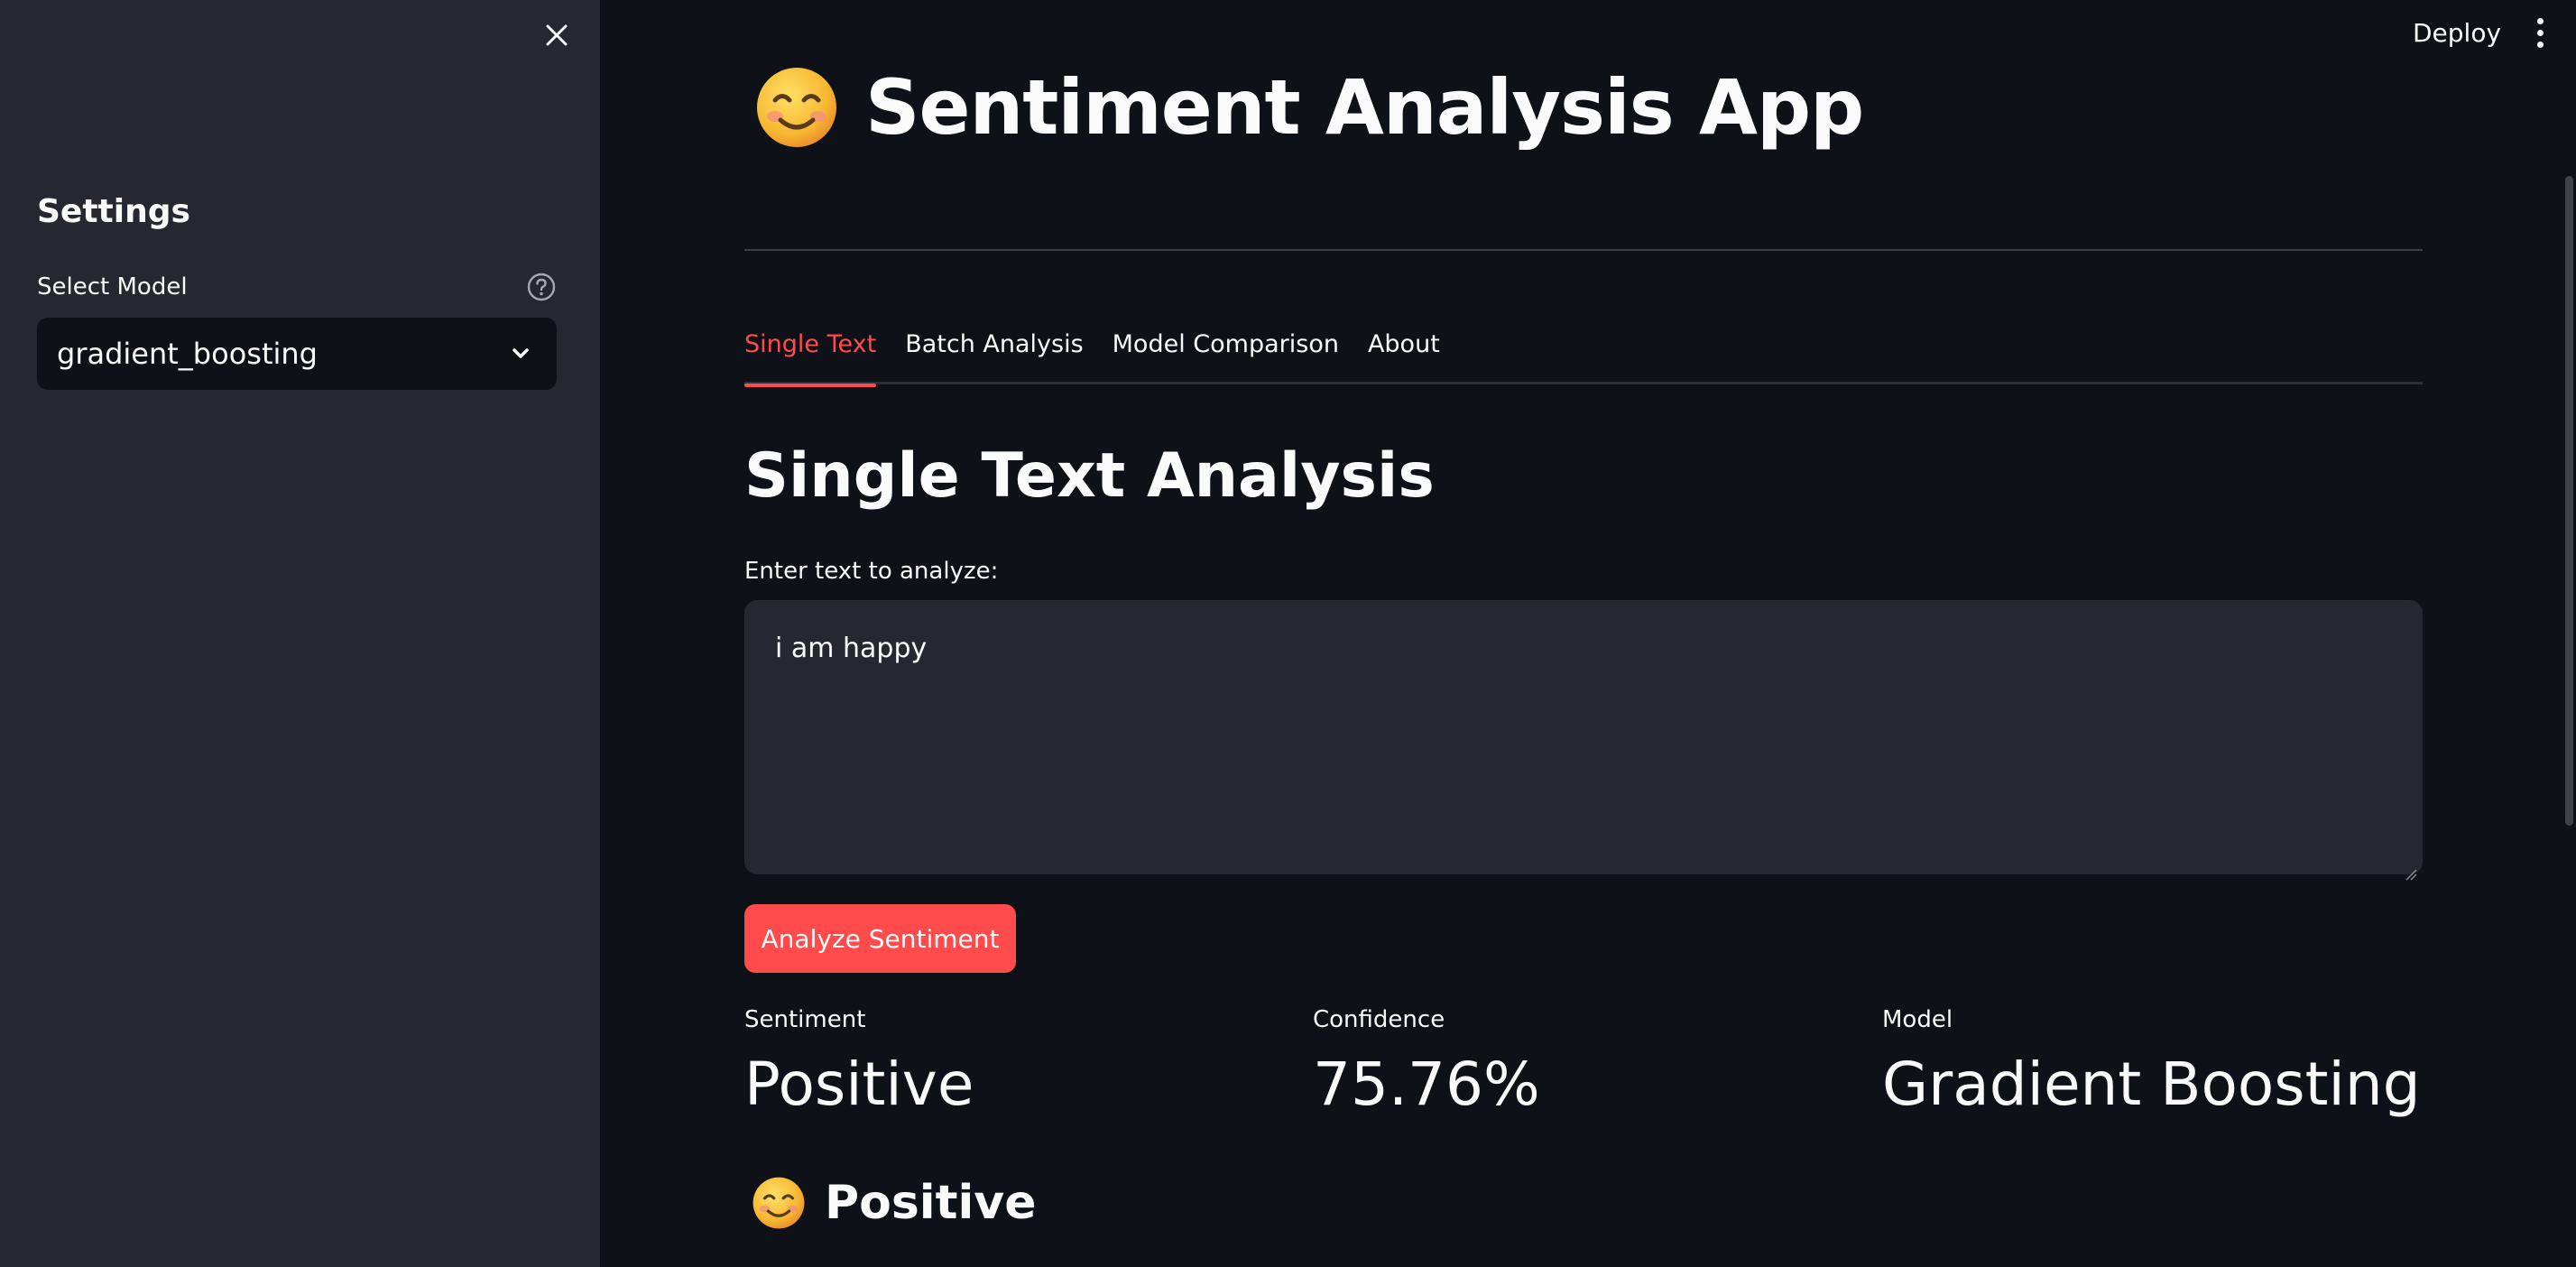 Image resolution: width=2576 pixels, height=1267 pixels. I want to click on metric-value: Positive, so click(859, 1084).